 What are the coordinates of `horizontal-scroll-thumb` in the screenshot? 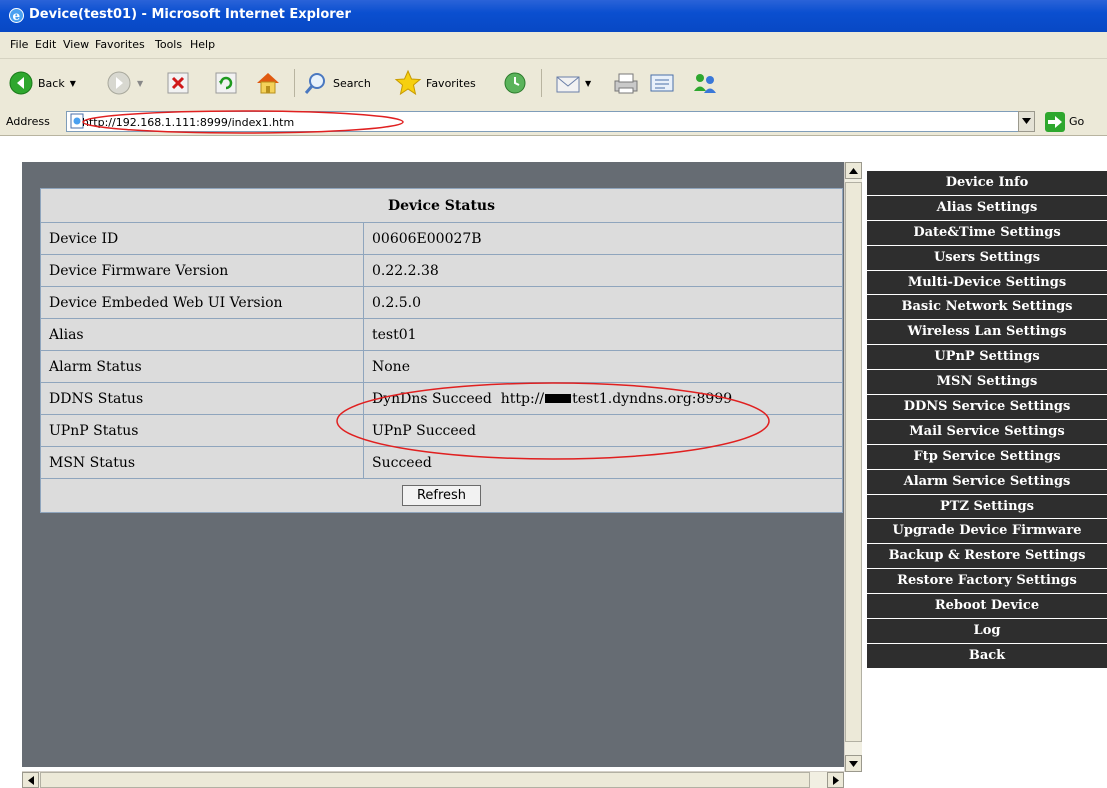 It's located at (425, 780).